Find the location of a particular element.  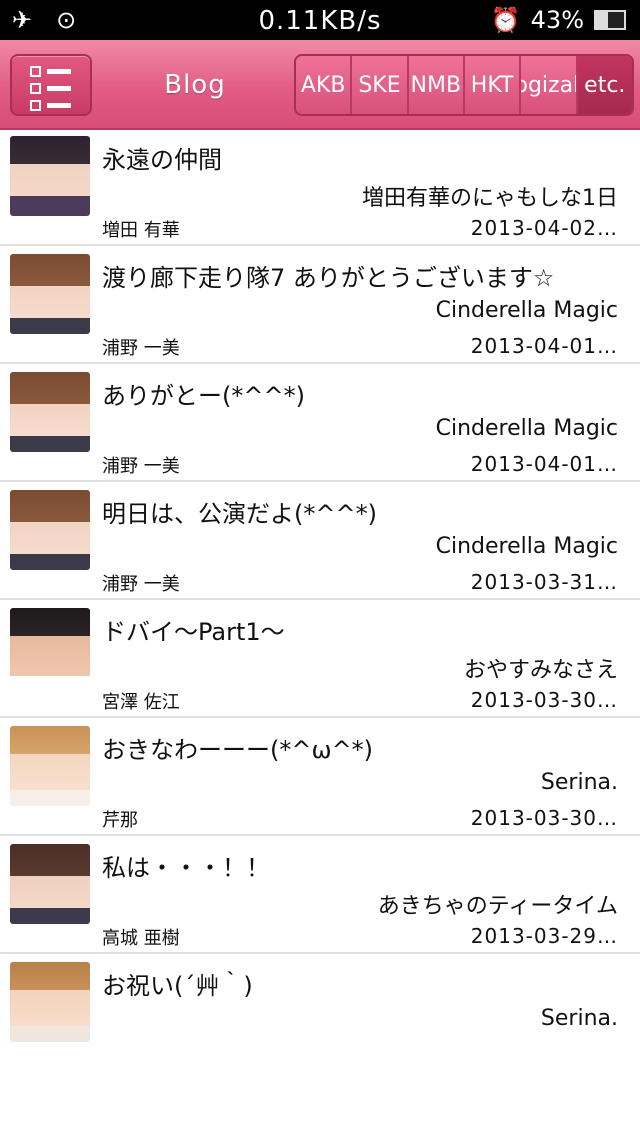

author-name: 芹那 is located at coordinates (120, 820).